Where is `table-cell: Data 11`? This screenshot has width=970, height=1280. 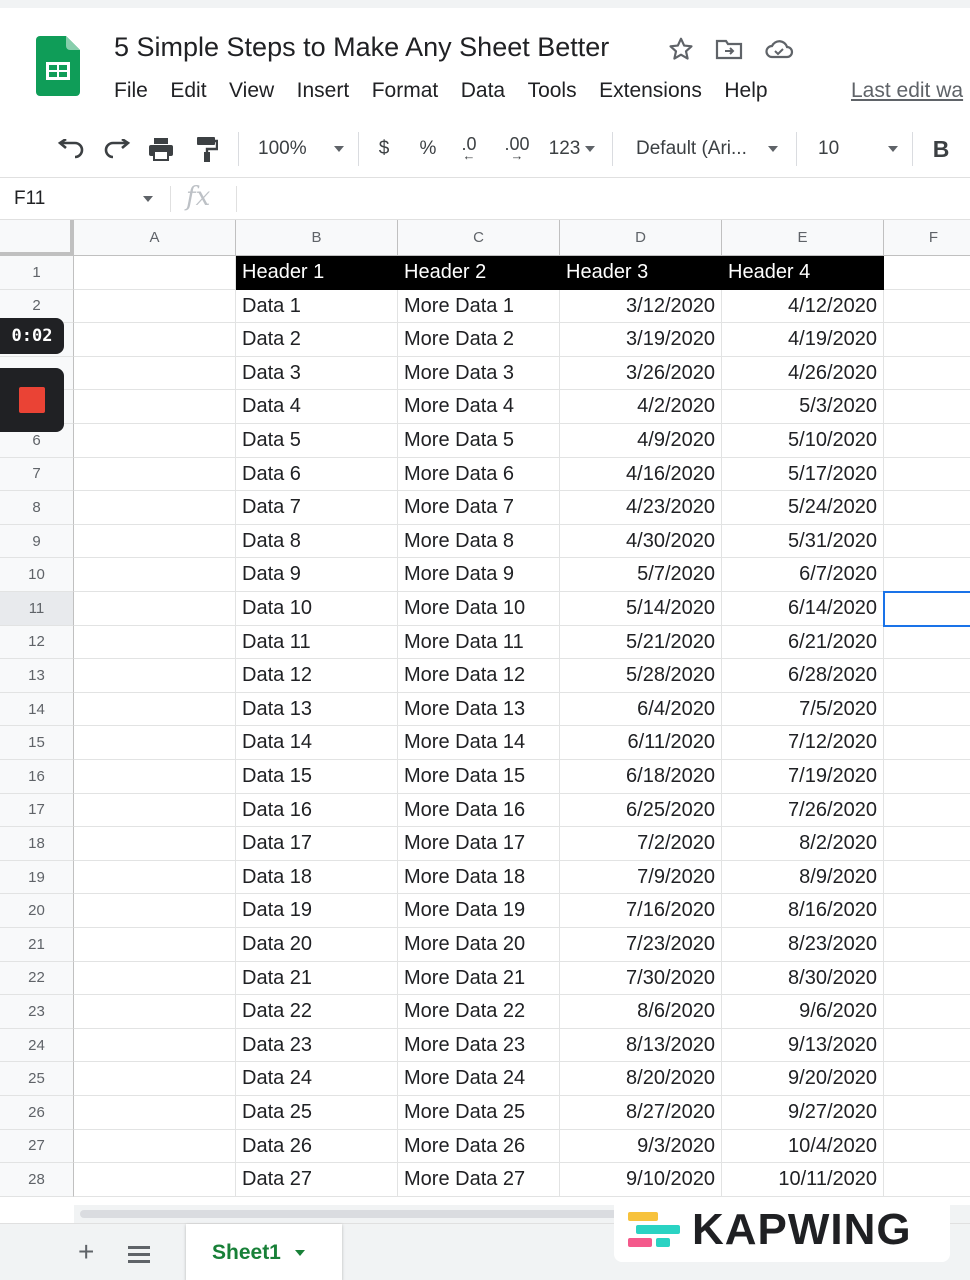
table-cell: Data 11 is located at coordinates (317, 642).